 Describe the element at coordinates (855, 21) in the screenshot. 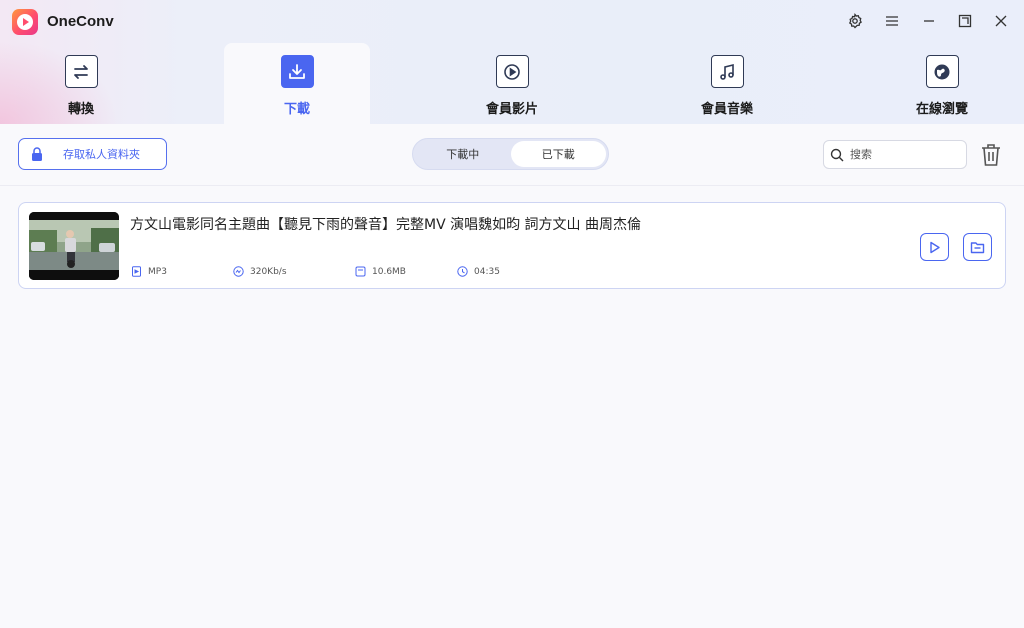

I see `settings-icon` at that location.